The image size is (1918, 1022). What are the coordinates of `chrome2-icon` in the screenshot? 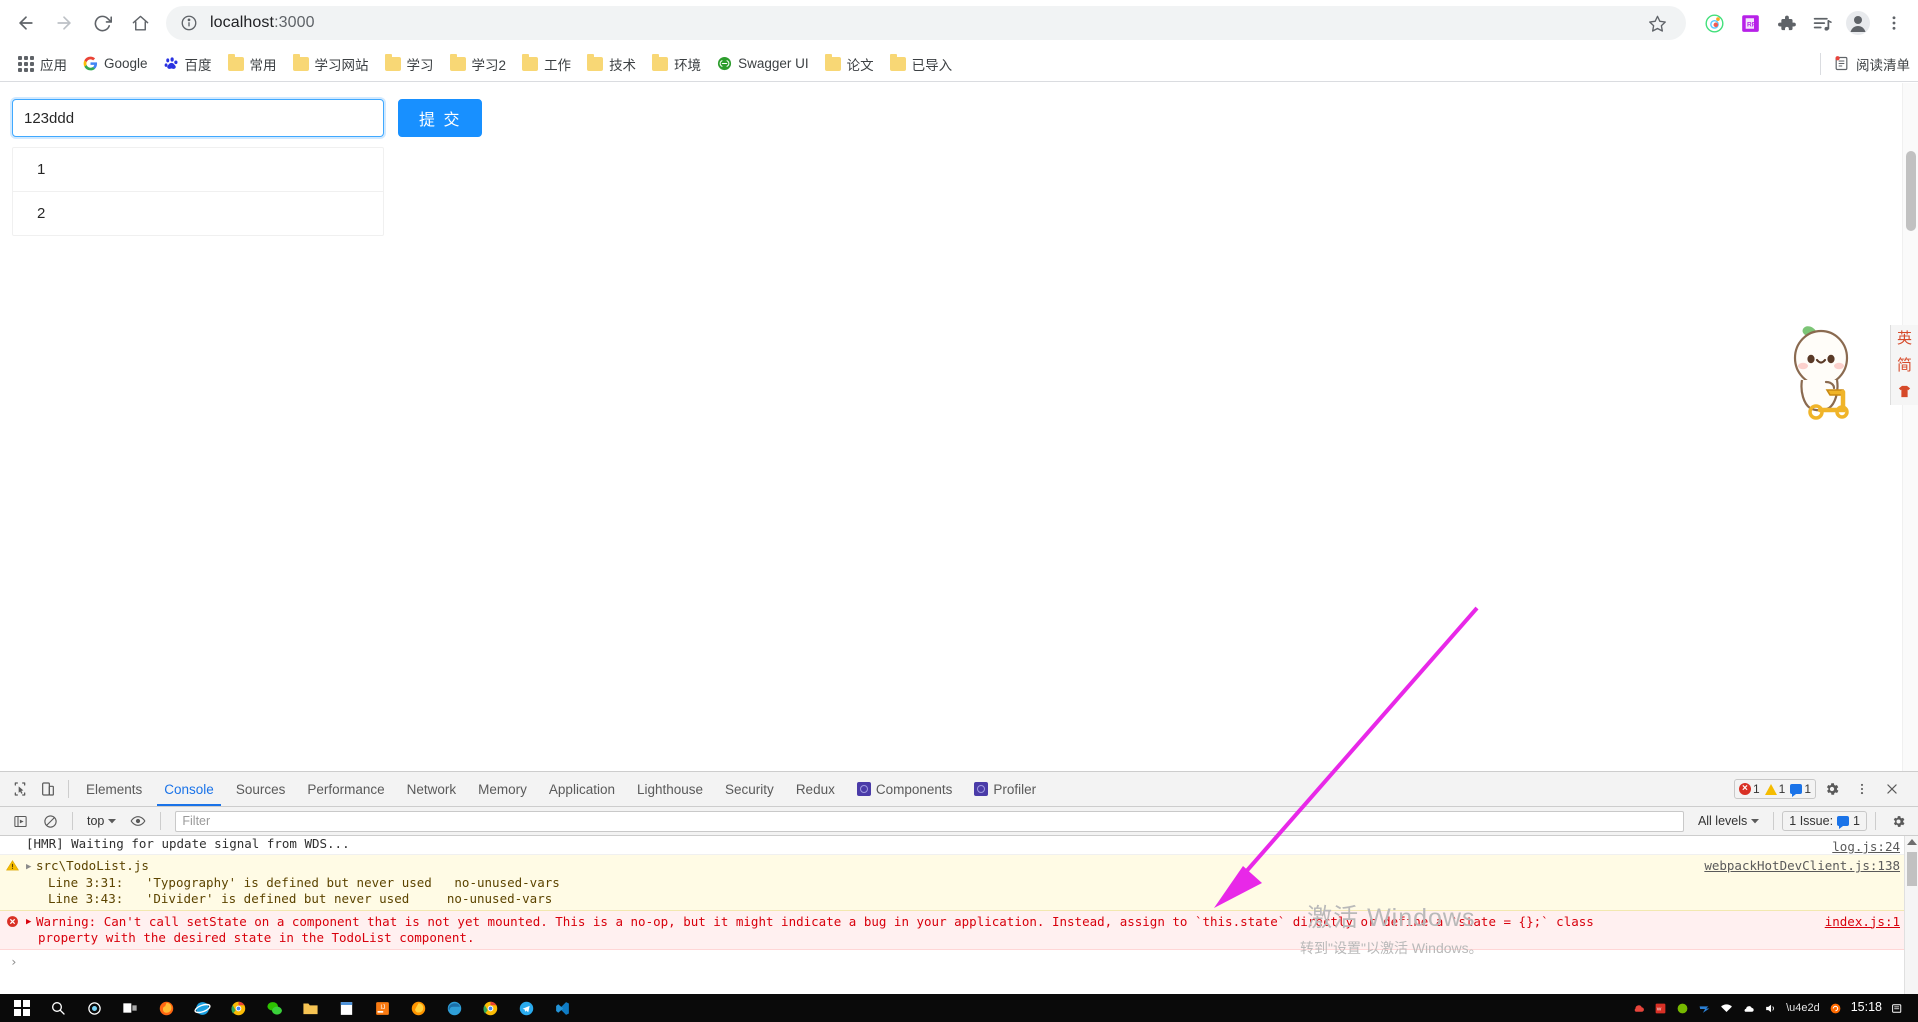 It's located at (490, 1008).